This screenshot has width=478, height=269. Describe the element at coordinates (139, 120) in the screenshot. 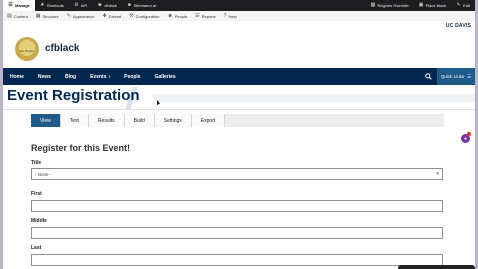

I see `tab-build: Build` at that location.